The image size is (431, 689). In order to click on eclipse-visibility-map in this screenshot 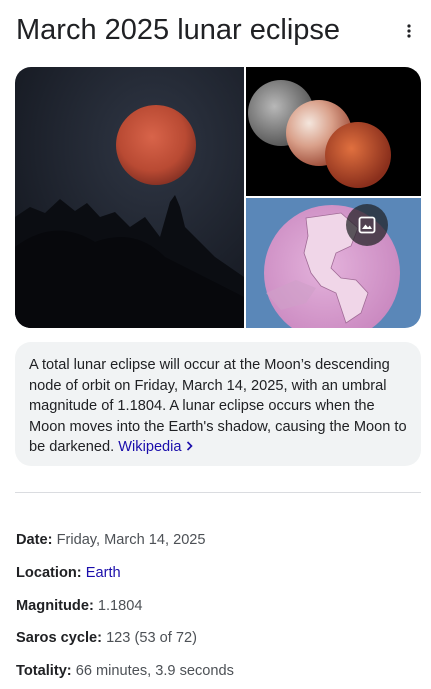, I will do `click(333, 263)`.